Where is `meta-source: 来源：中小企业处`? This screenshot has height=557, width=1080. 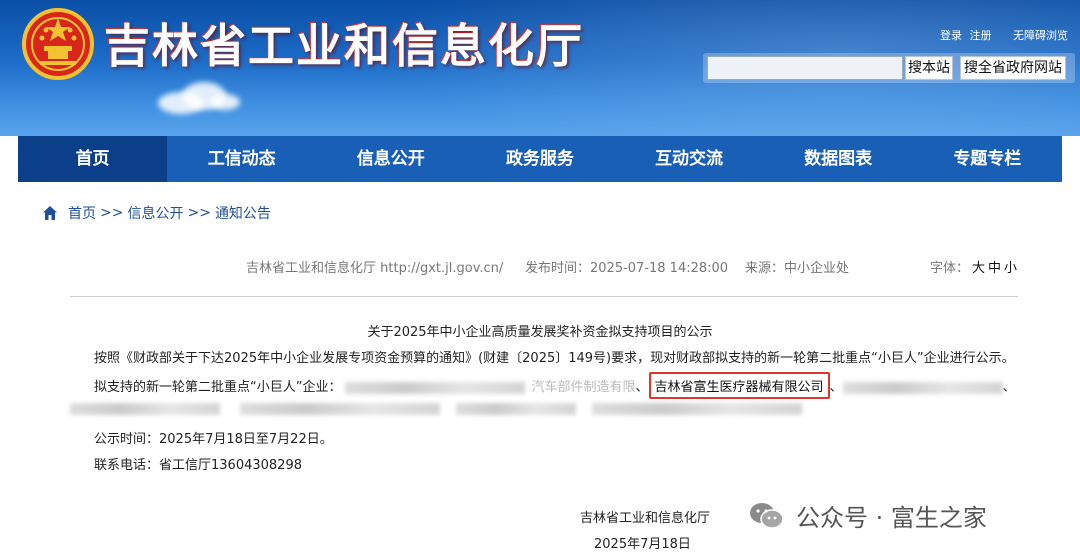
meta-source: 来源：中小企业处 is located at coordinates (797, 268).